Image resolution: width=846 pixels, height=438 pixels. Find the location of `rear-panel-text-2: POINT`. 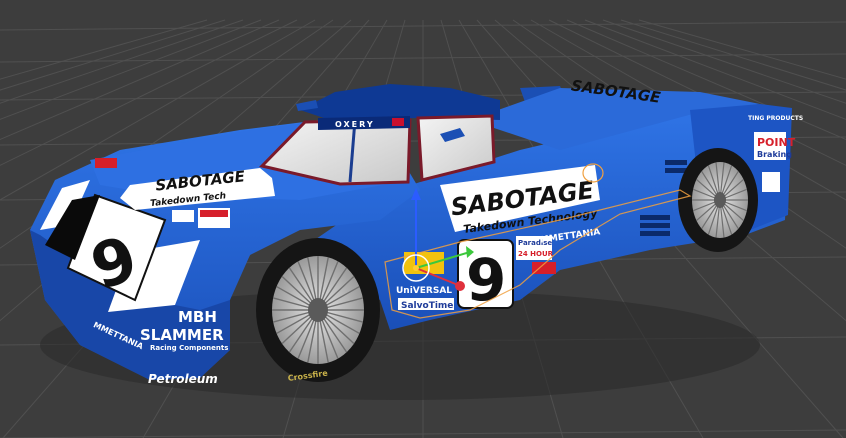

rear-panel-text-2: POINT is located at coordinates (776, 142).